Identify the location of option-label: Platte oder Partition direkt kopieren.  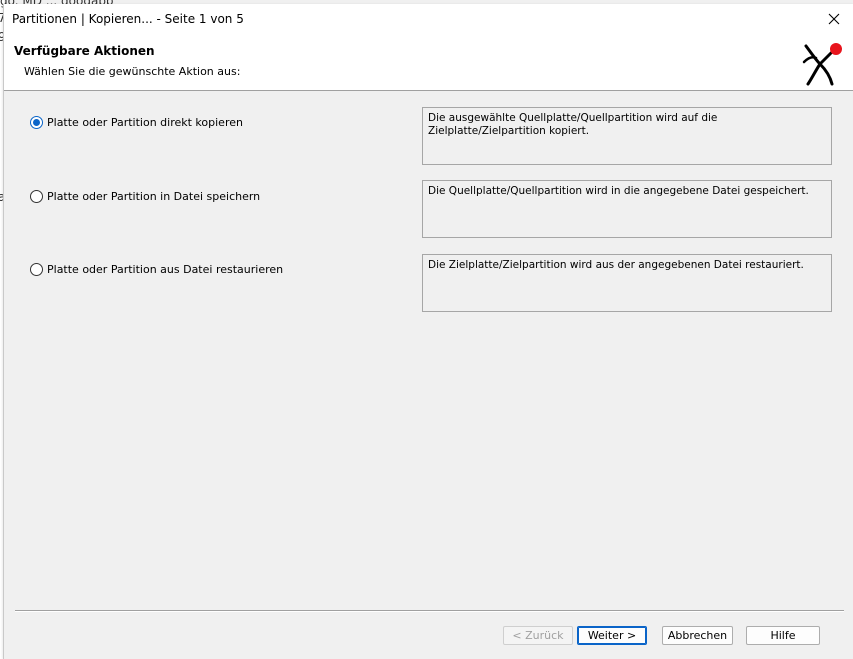
(145, 122).